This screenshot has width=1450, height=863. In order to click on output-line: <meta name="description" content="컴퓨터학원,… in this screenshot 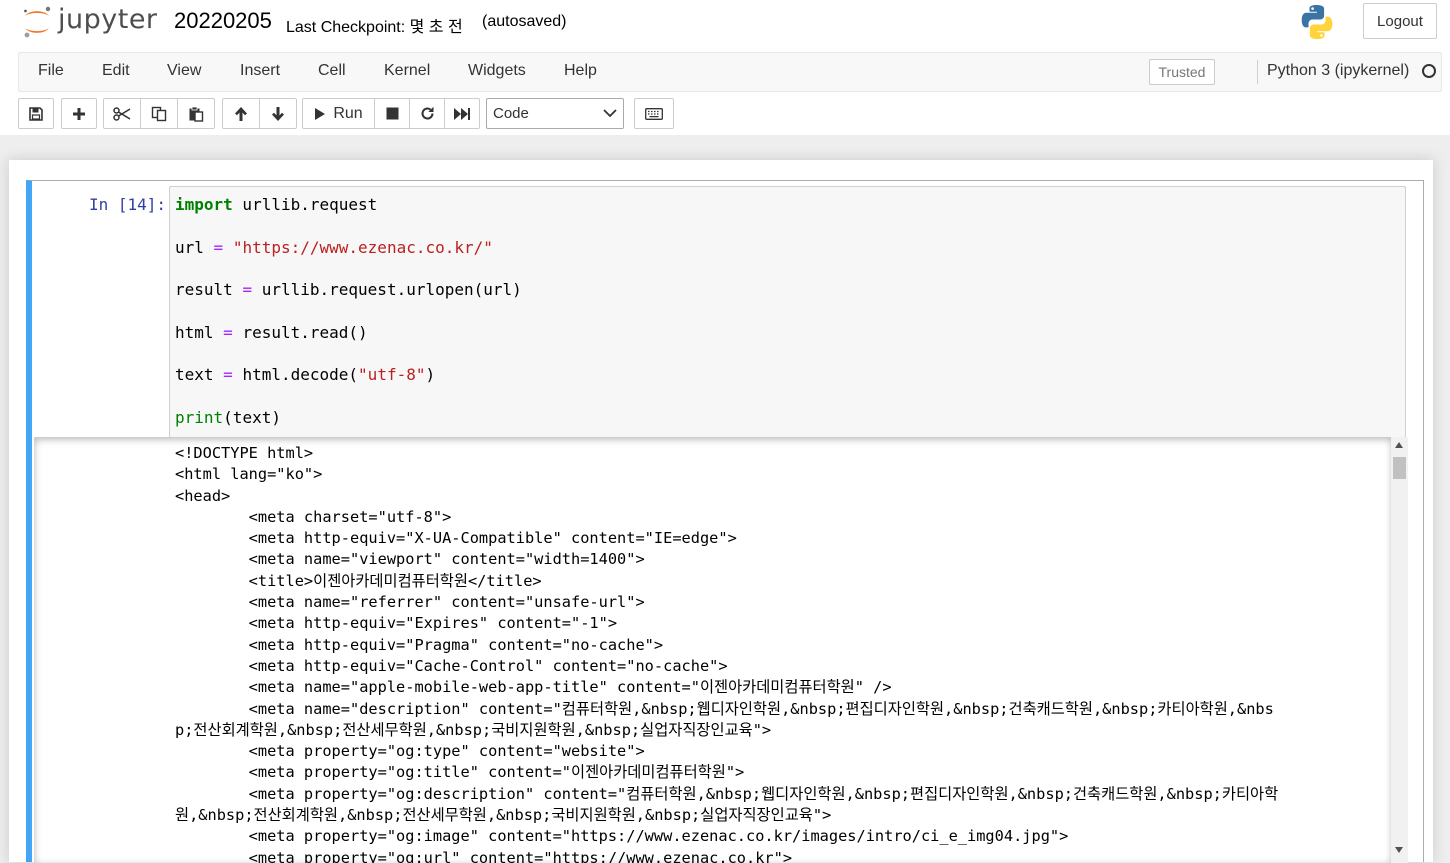, I will do `click(724, 708)`.